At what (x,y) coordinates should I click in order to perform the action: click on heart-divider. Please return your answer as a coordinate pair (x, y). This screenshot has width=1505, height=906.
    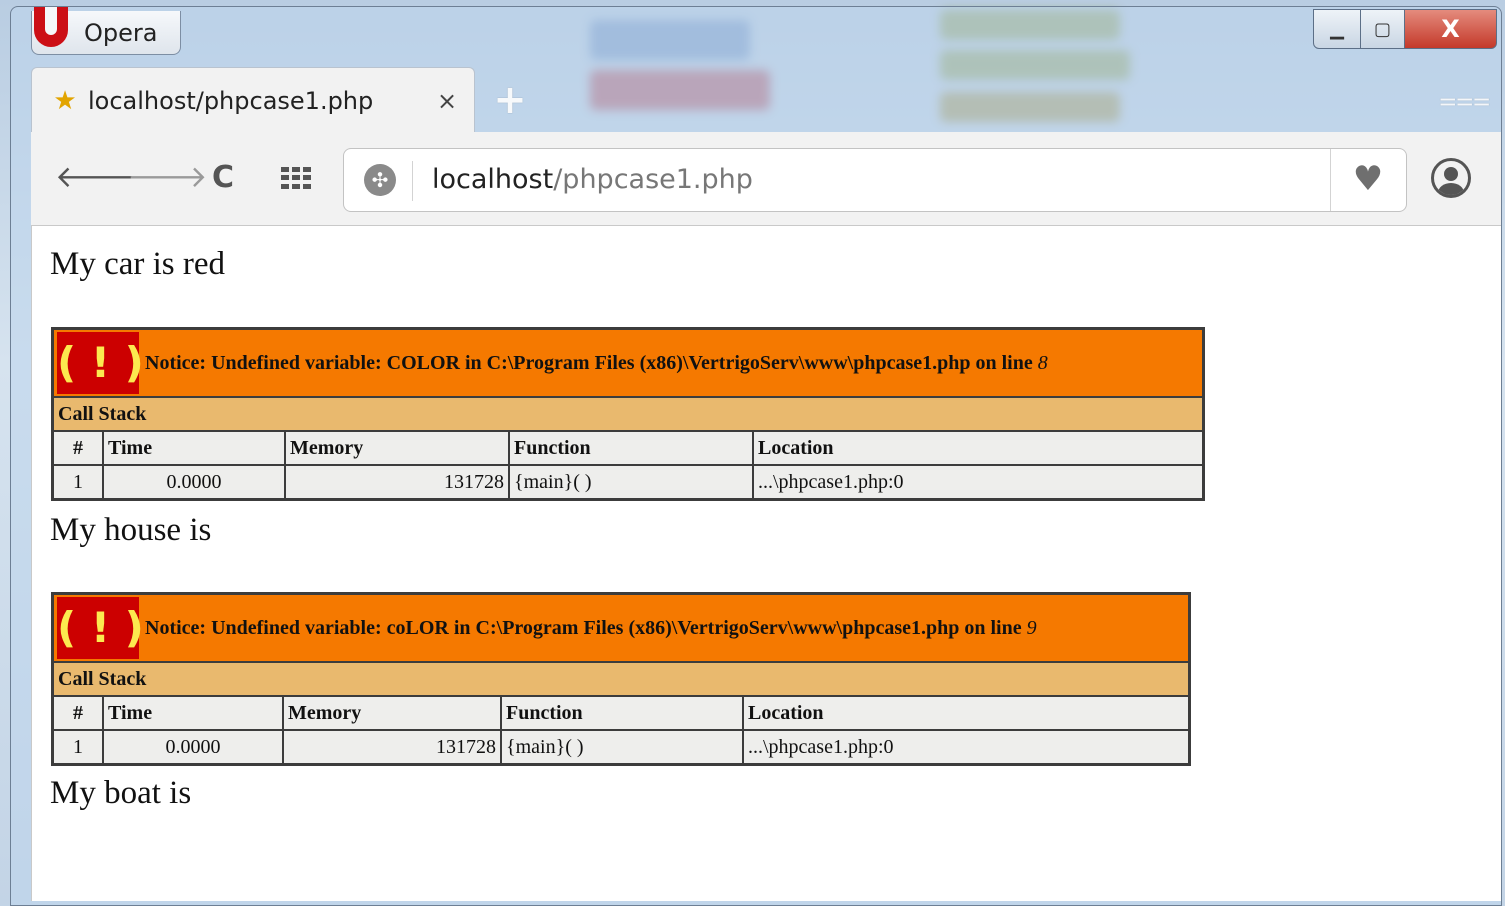
    Looking at the image, I should click on (1330, 180).